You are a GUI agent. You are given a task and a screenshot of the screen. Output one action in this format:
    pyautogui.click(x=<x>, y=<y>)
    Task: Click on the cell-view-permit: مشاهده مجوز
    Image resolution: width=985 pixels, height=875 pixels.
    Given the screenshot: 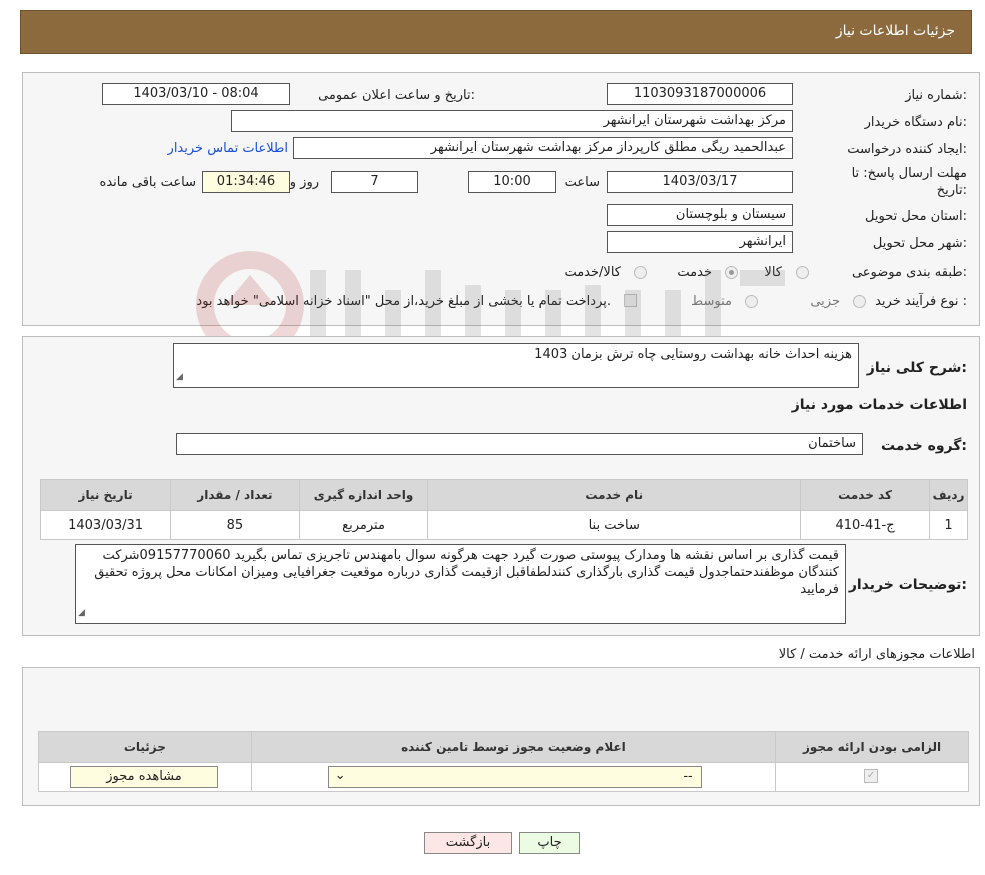 What is the action you would take?
    pyautogui.click(x=145, y=777)
    